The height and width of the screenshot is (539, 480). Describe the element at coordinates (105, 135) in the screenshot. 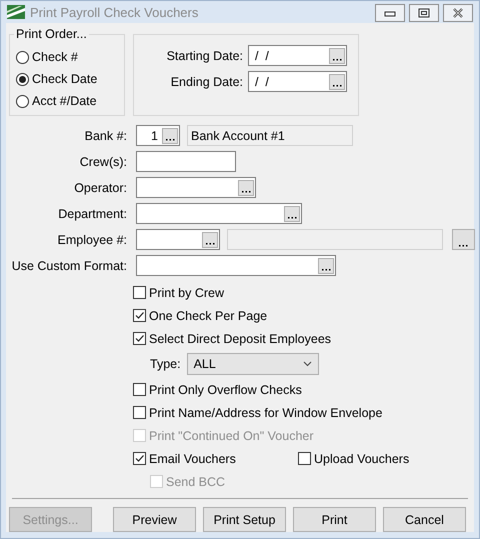

I see `field-label: Bank #:` at that location.